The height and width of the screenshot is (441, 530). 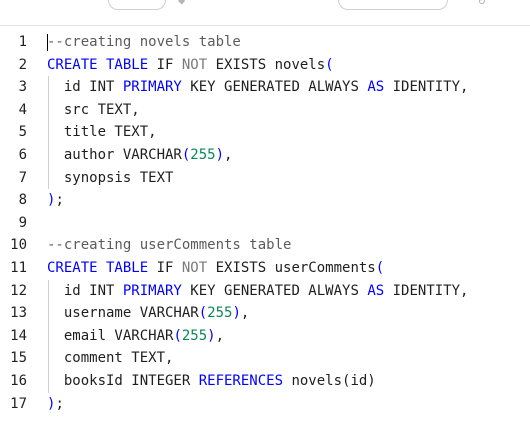 I want to click on code-token: --creating novels table, so click(x=144, y=42).